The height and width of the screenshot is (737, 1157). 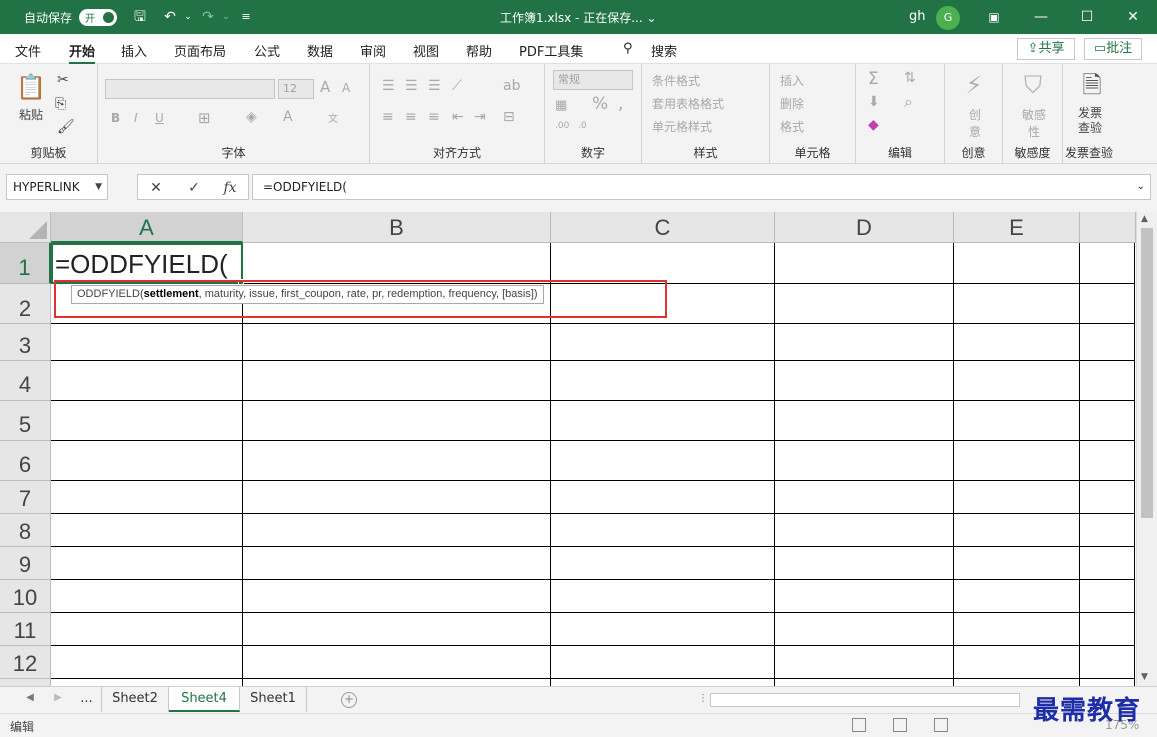 What do you see at coordinates (864, 227) in the screenshot?
I see `column-header-d: D` at bounding box center [864, 227].